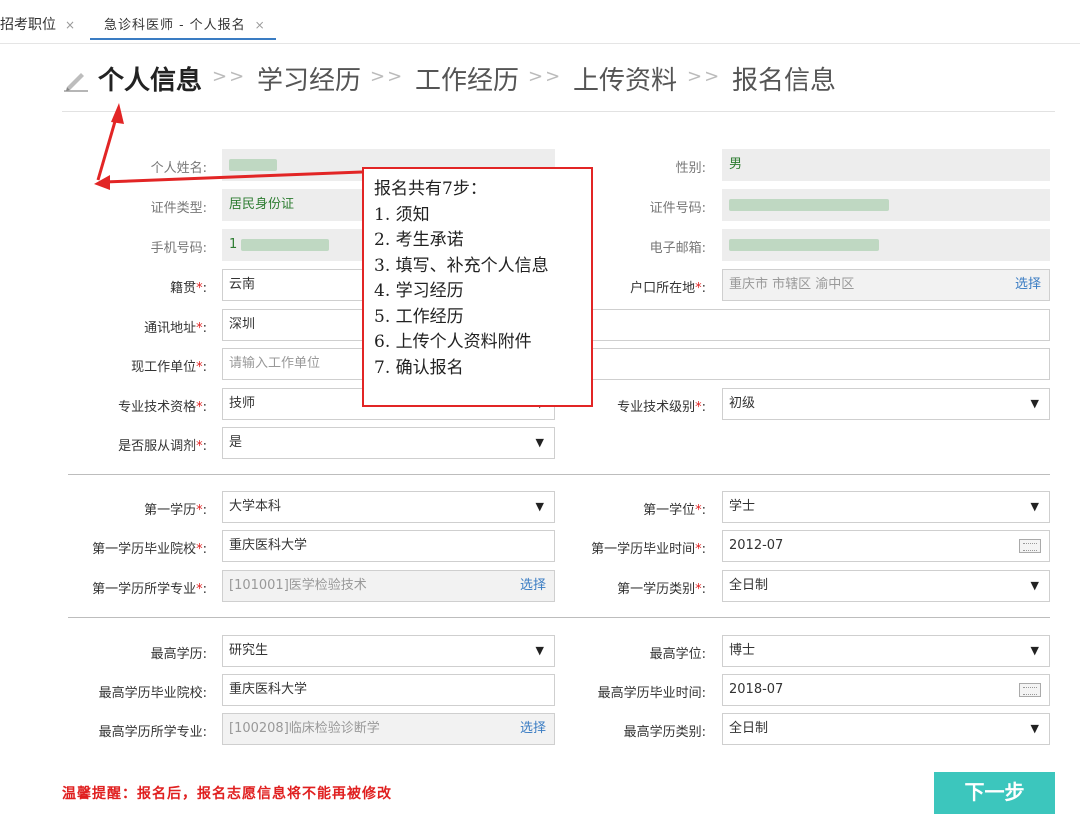 This screenshot has width=1080, height=821. I want to click on name-label: 个人姓名:, so click(178, 168).